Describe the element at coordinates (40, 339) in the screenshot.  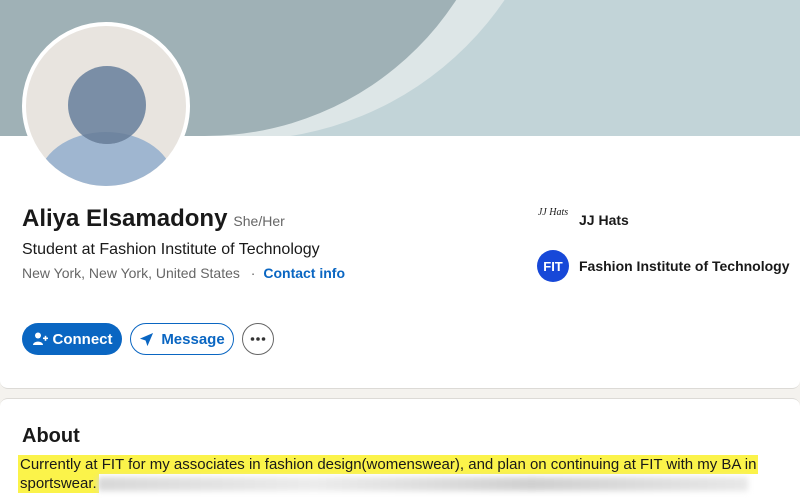
I see `add-person-icon` at that location.